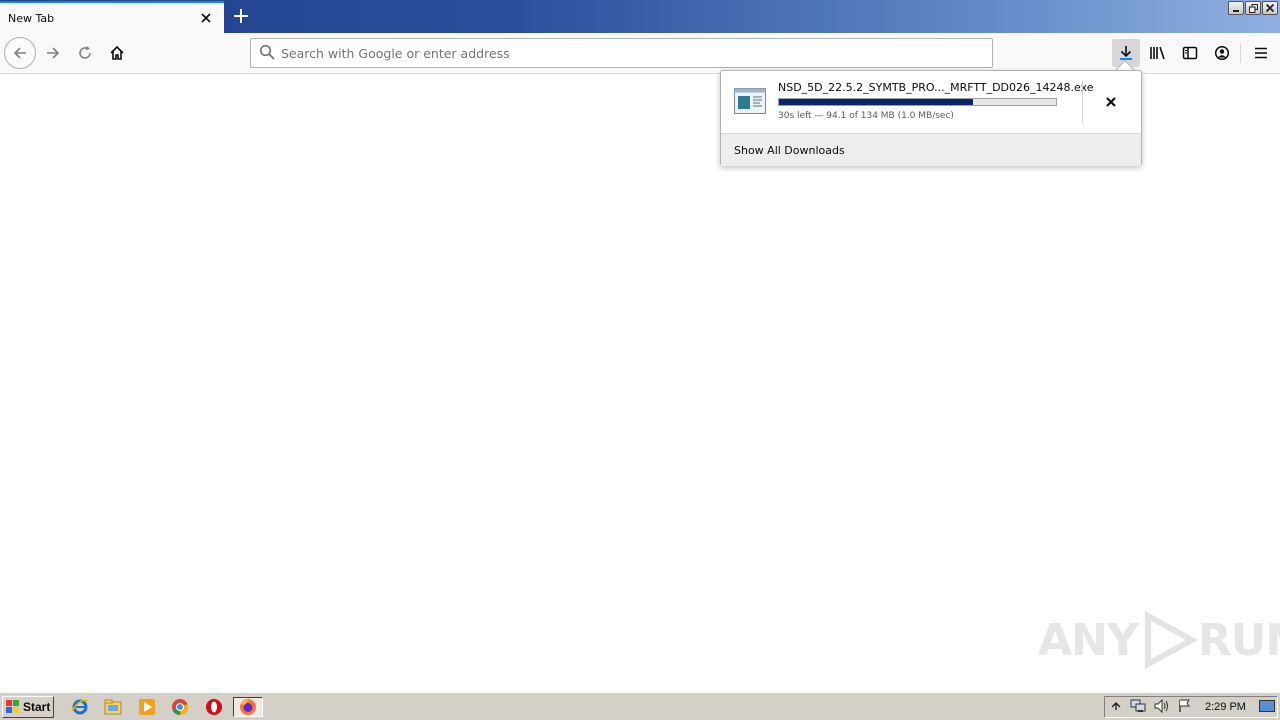  I want to click on minimize-button, so click(1236, 8).